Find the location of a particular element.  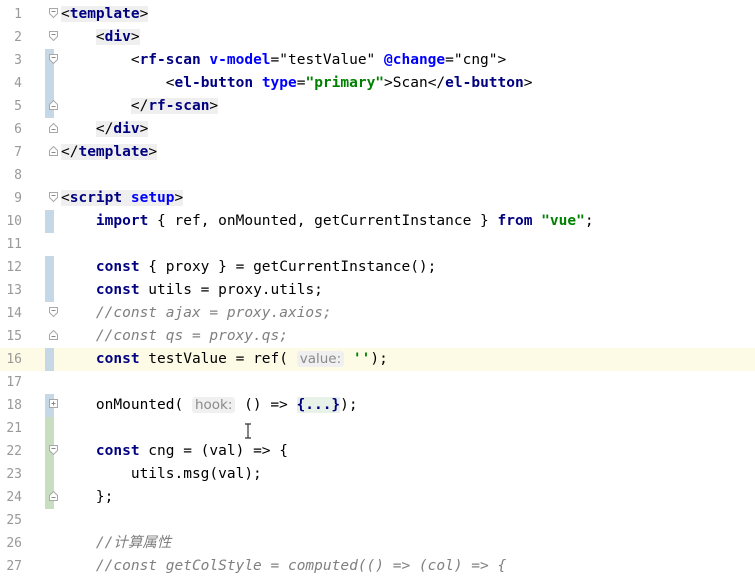

code-text: </rf-scan> is located at coordinates (140, 106).